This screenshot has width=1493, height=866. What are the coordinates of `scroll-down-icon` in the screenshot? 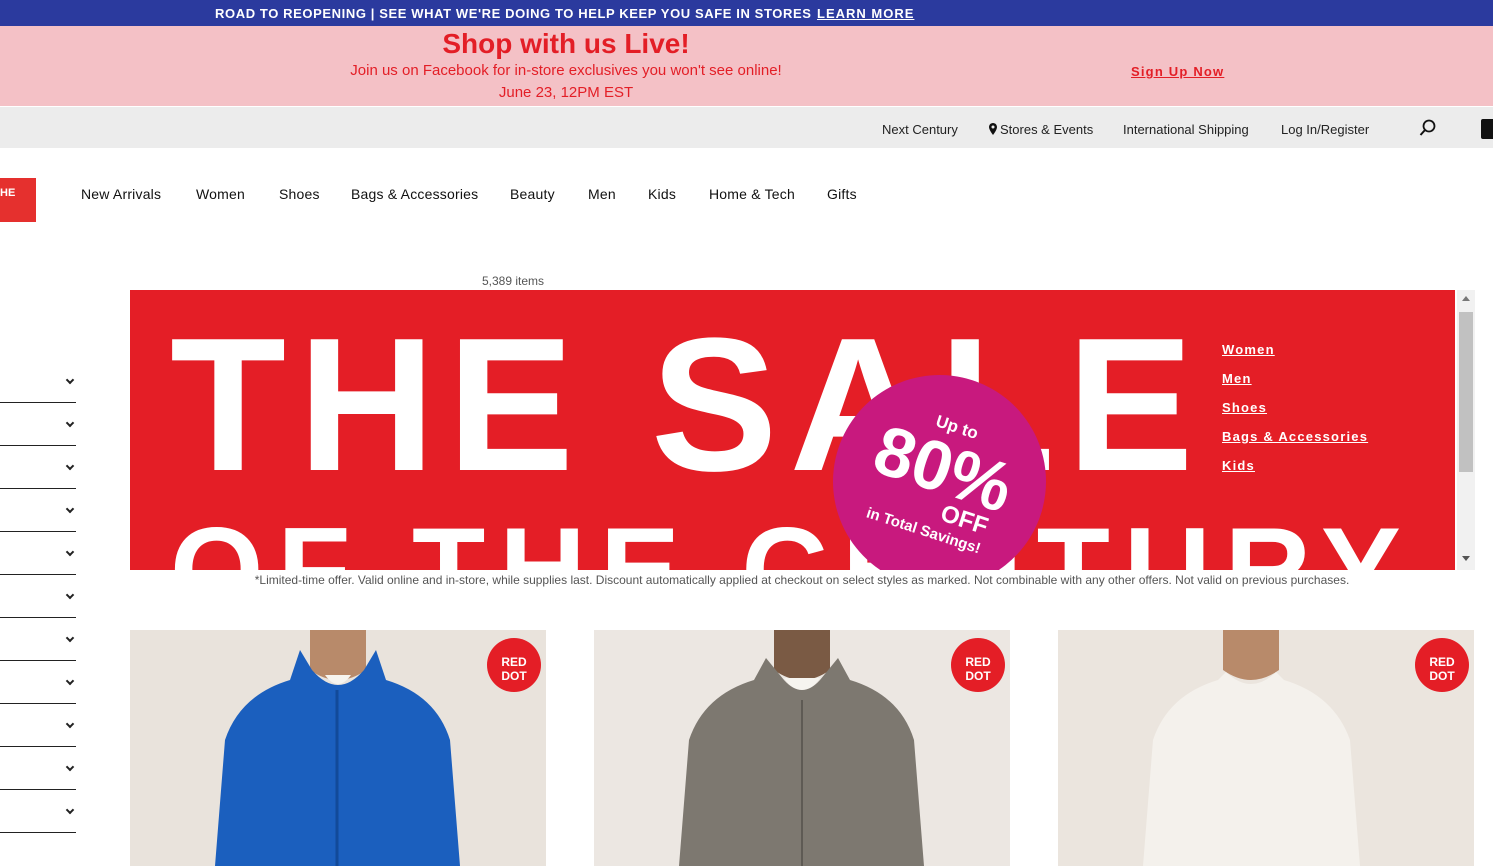 It's located at (1466, 558).